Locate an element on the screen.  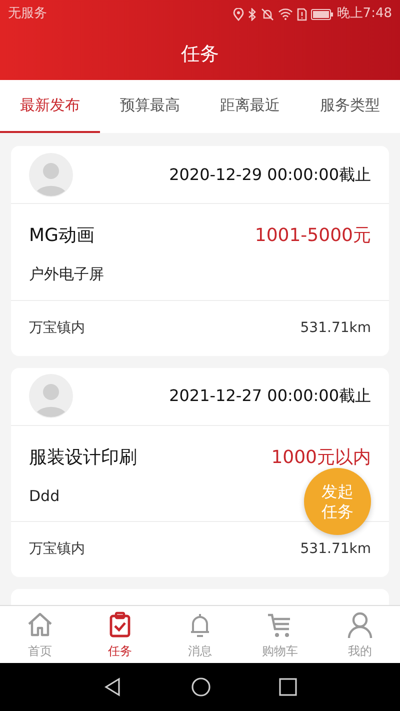
nav-tab: 首页 is located at coordinates (40, 634).